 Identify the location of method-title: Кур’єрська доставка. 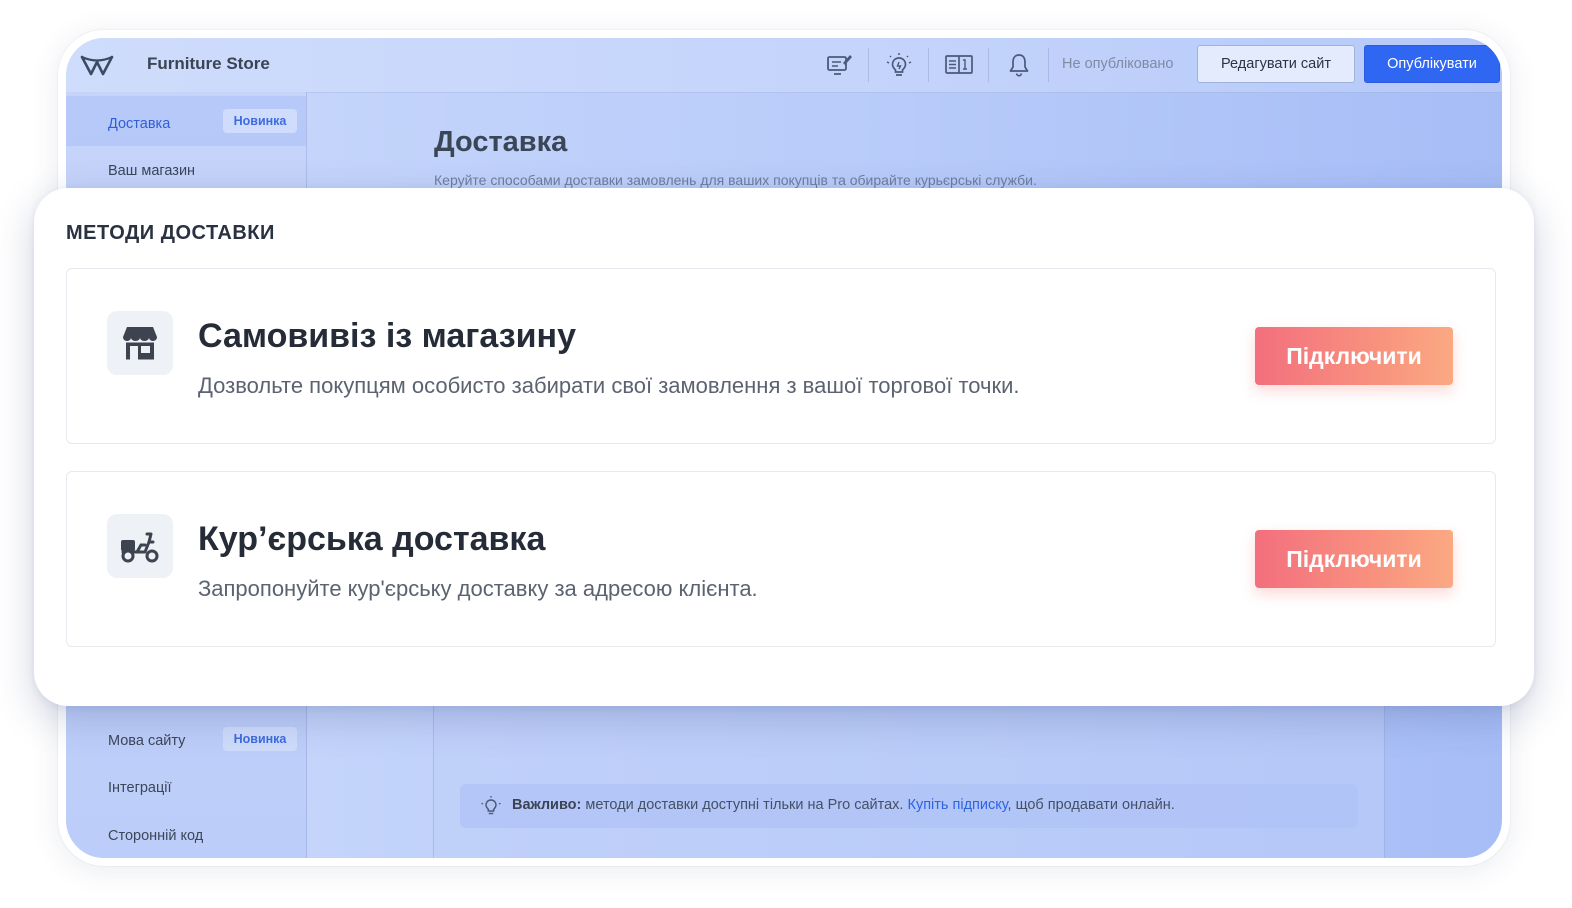
(372, 539).